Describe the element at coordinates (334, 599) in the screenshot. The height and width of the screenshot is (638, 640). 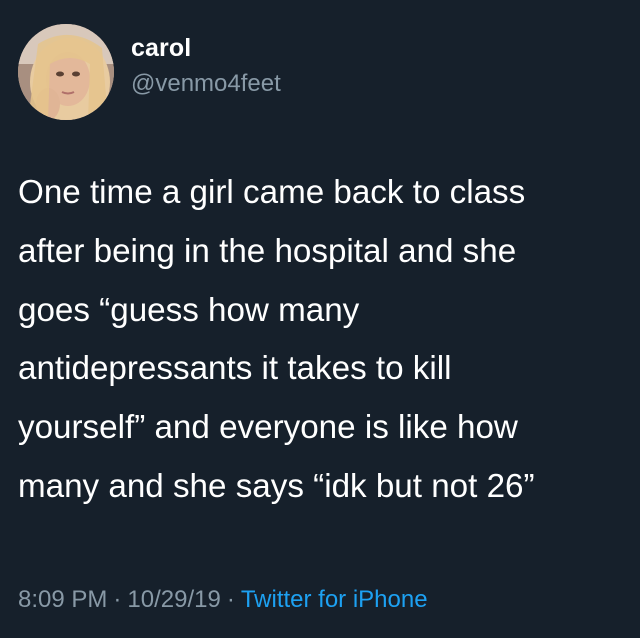
I see `tweet-source-link: Twitter for iPhone` at that location.